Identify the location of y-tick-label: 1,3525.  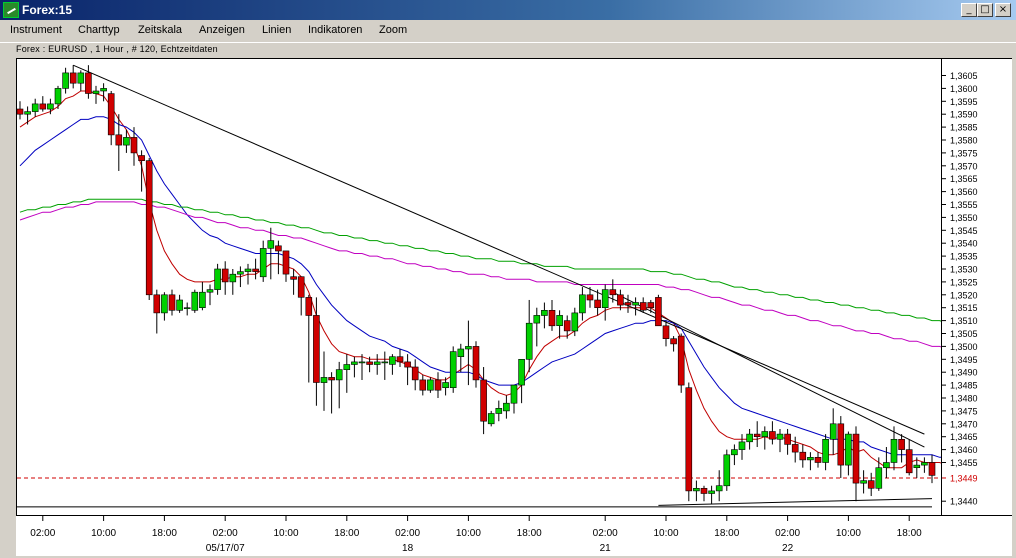
(964, 282).